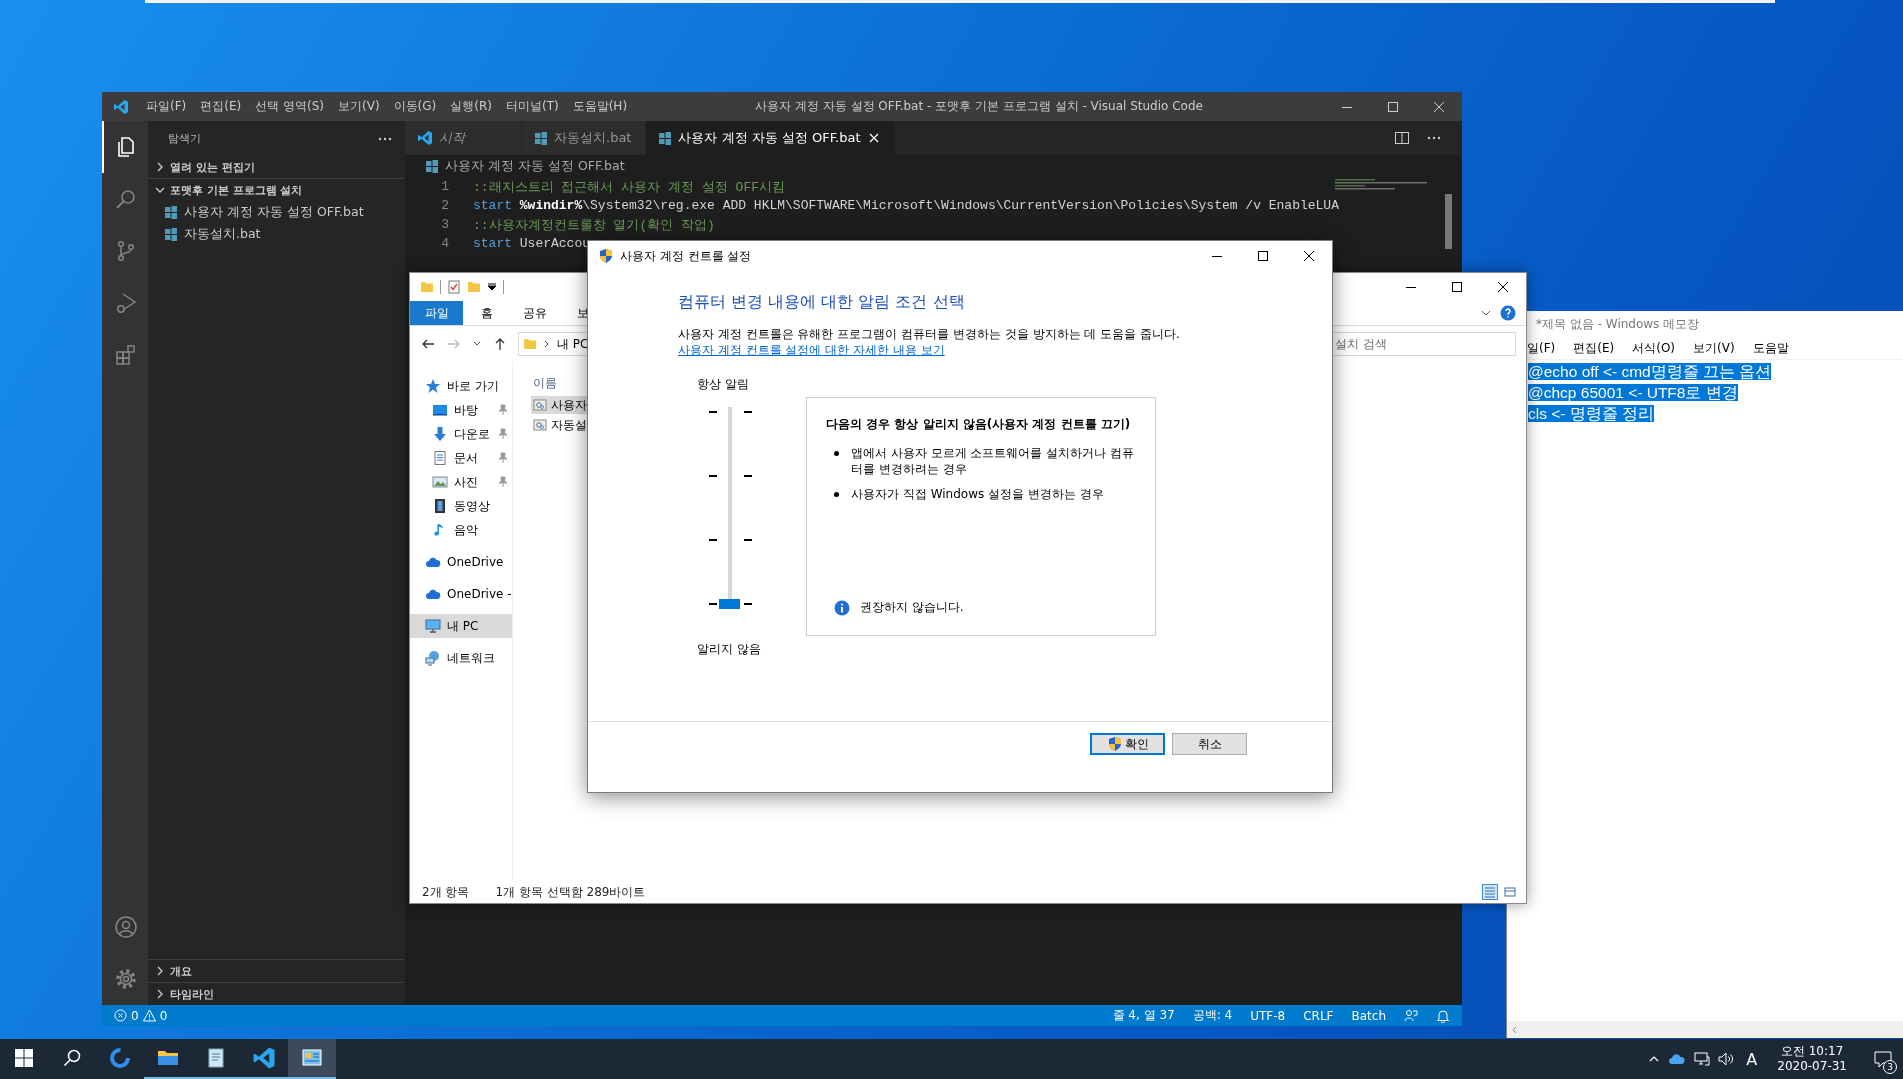  I want to click on info-icon, so click(842, 607).